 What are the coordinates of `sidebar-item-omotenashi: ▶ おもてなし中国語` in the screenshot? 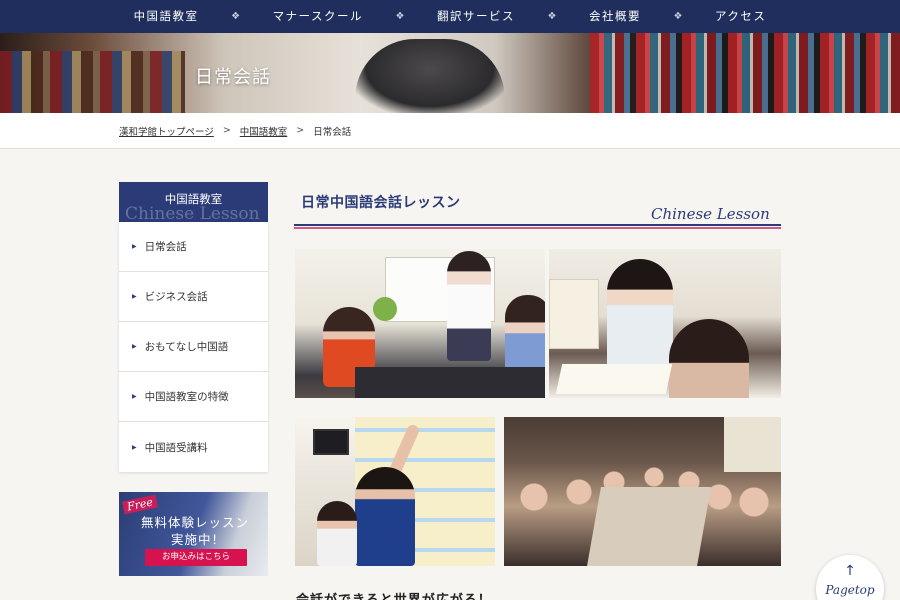 It's located at (193, 347).